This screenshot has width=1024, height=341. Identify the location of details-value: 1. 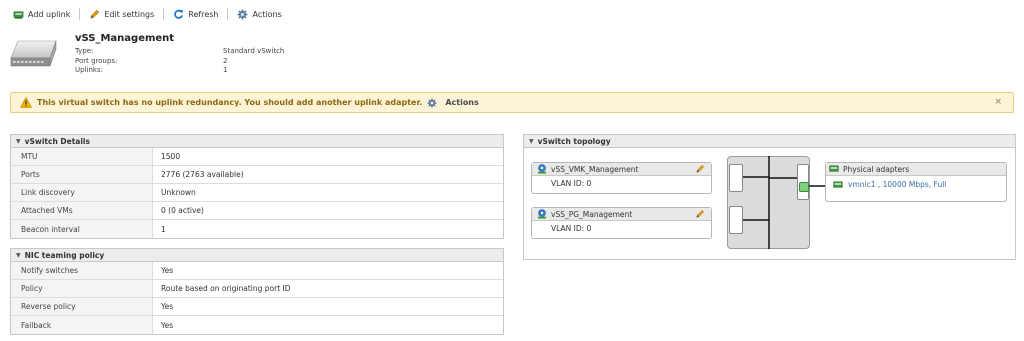
(163, 229).